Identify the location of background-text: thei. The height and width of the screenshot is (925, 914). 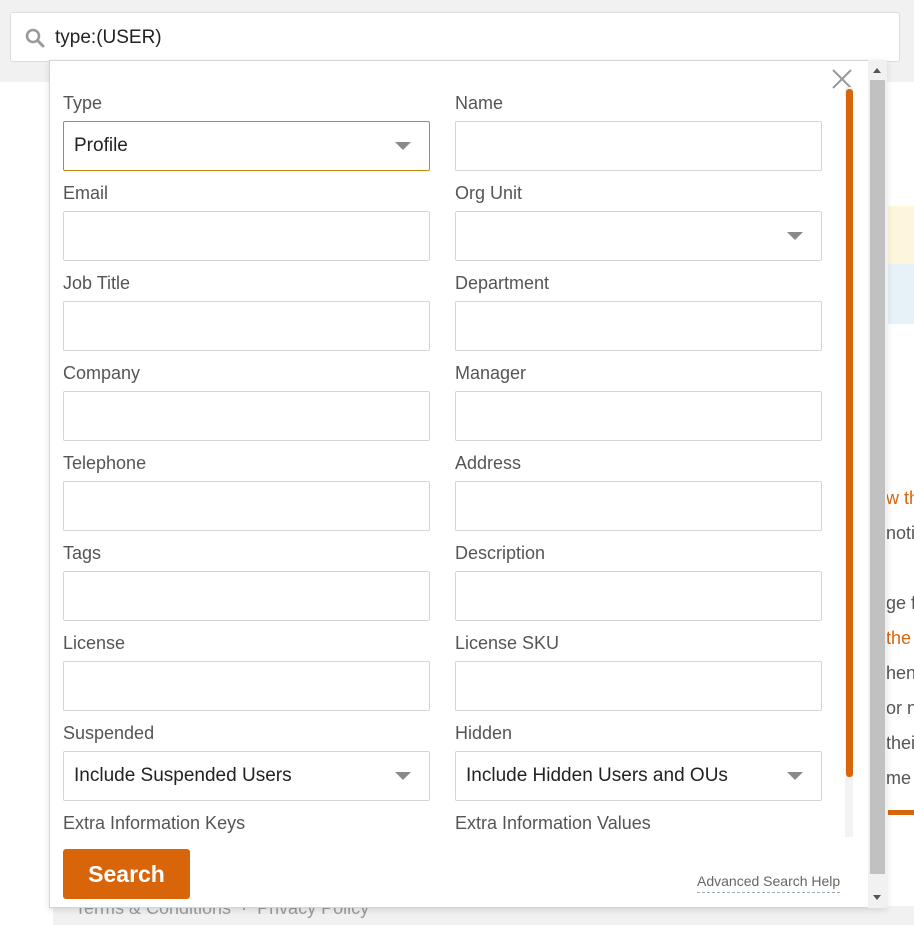
(900, 743).